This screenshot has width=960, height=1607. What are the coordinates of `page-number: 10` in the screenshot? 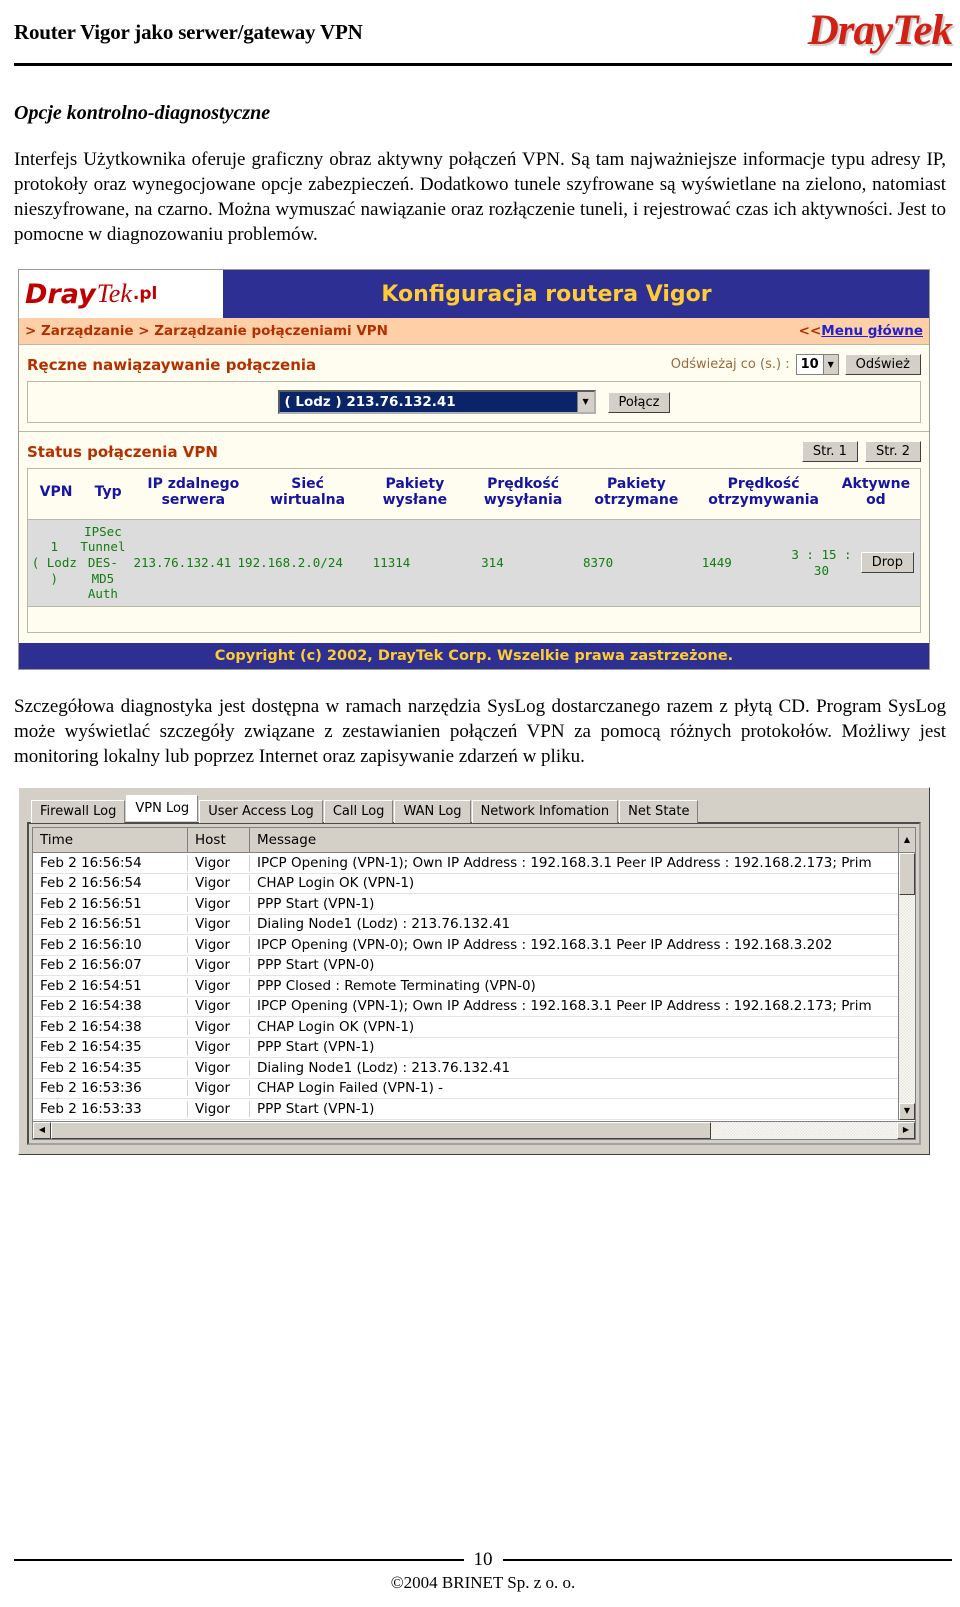 It's located at (483, 1559).